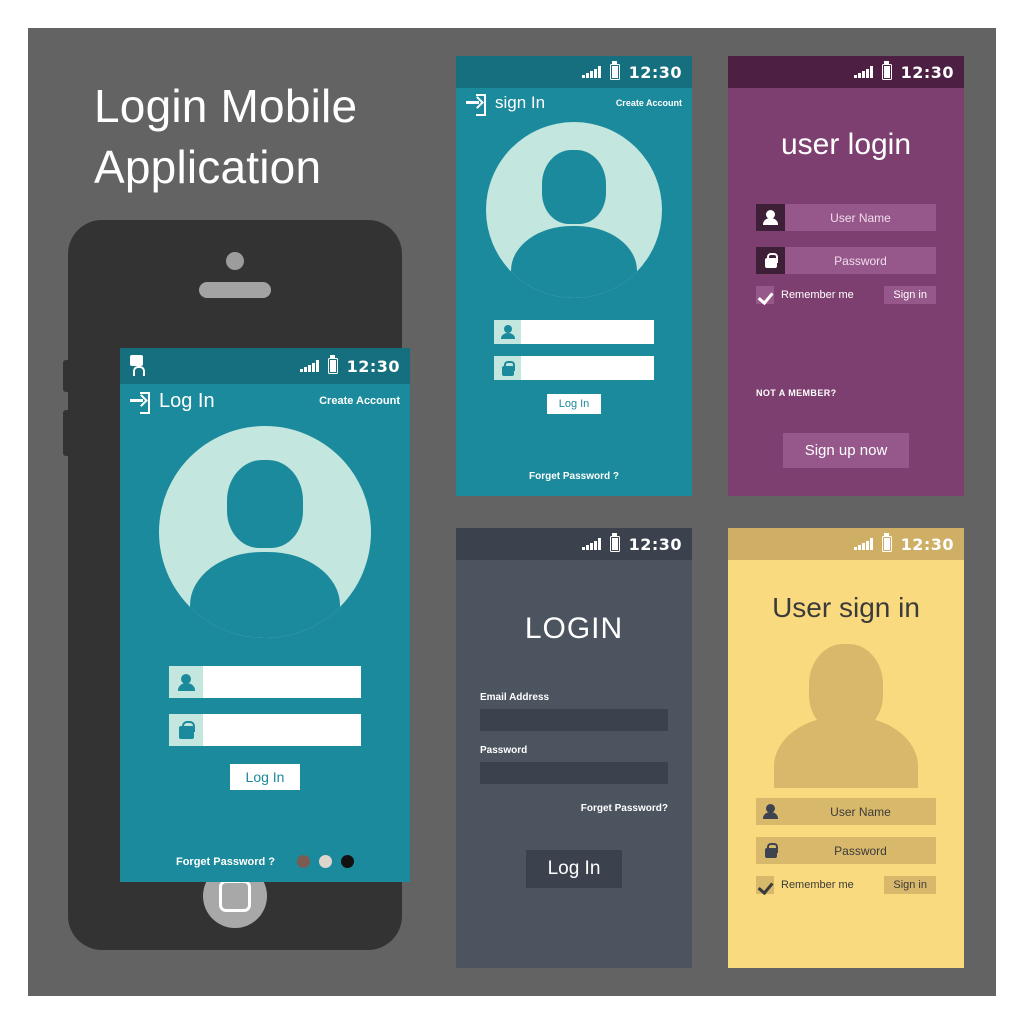 Image resolution: width=1024 pixels, height=1024 pixels. I want to click on forgot-password-link: Forget Password?, so click(624, 808).